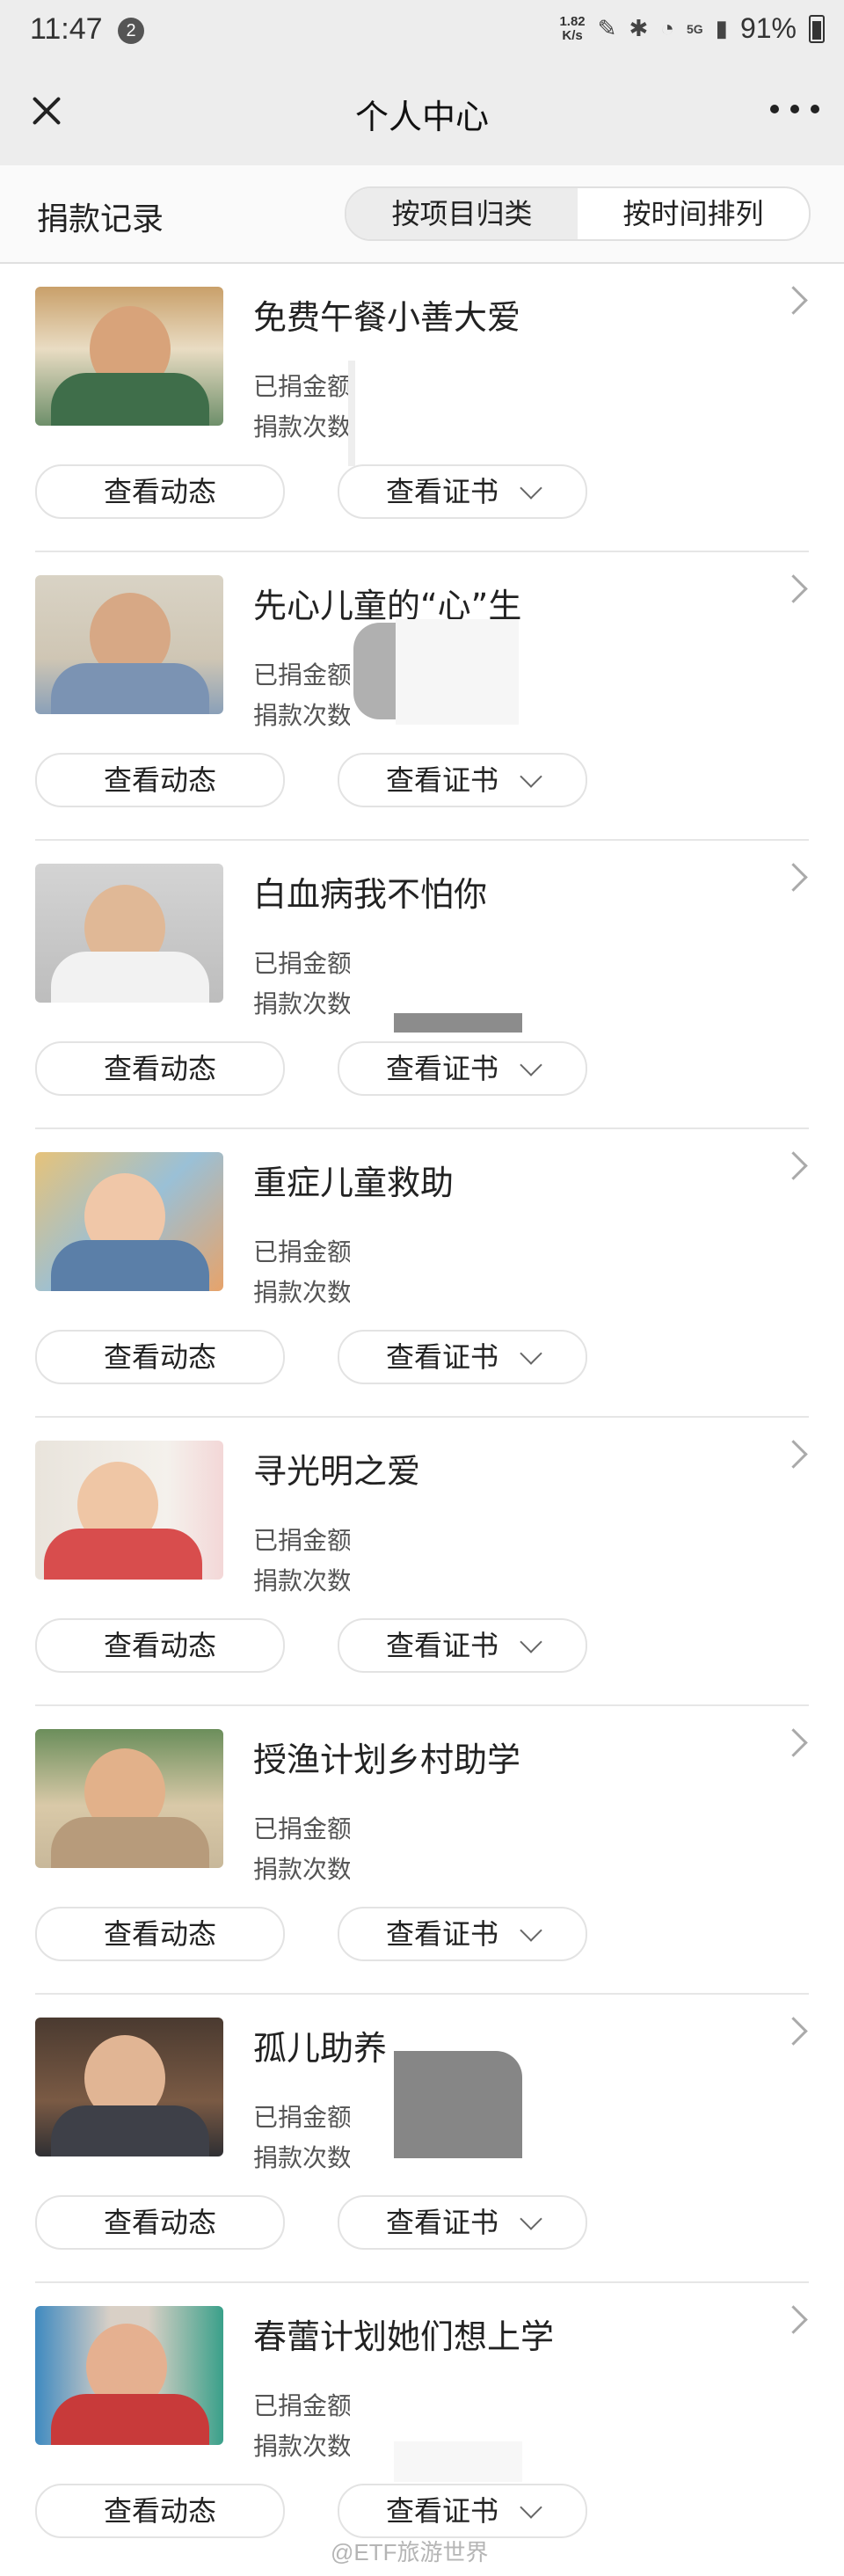 This screenshot has height=2576, width=844. What do you see at coordinates (817, 28) in the screenshot?
I see `battery-icon` at bounding box center [817, 28].